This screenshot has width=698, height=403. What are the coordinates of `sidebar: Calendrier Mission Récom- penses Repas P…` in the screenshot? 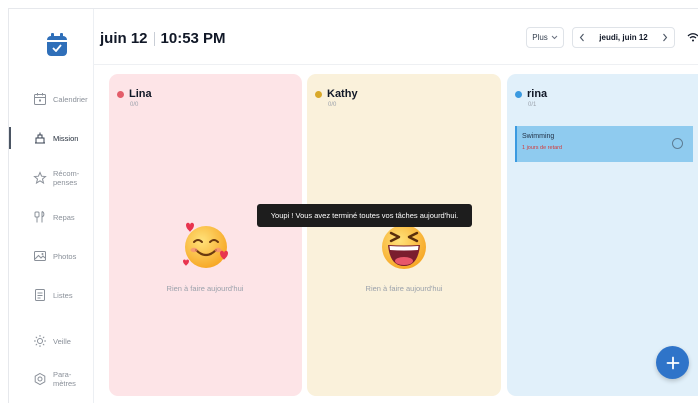 It's located at (51, 206).